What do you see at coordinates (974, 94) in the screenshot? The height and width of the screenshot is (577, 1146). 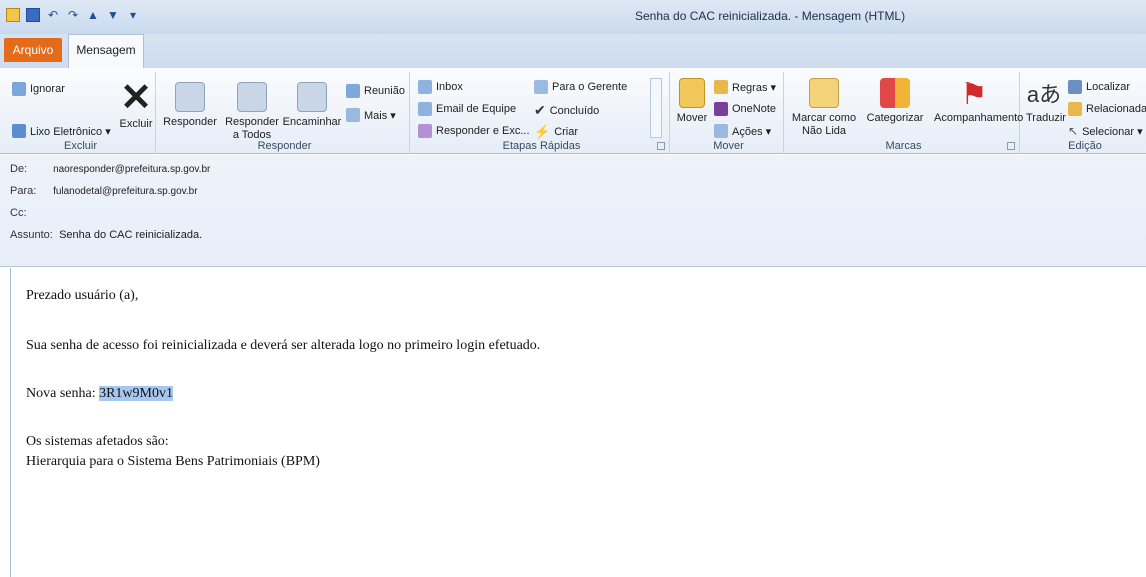 I see `flag-icon: ⚑` at bounding box center [974, 94].